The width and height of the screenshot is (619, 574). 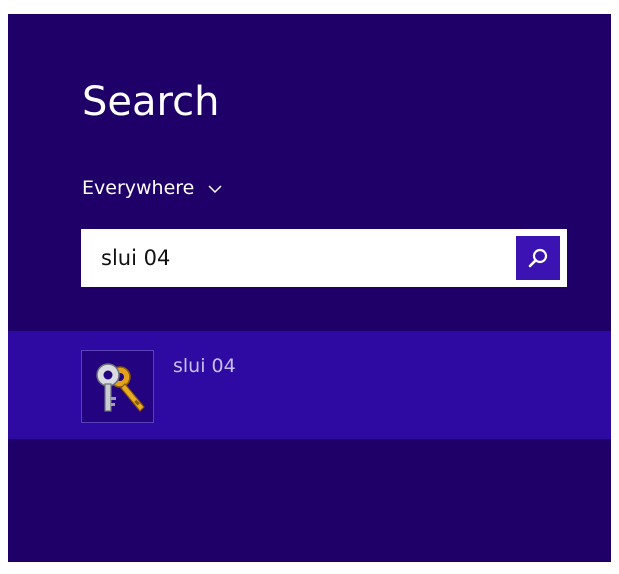 I want to click on keys-icon, so click(x=120, y=387).